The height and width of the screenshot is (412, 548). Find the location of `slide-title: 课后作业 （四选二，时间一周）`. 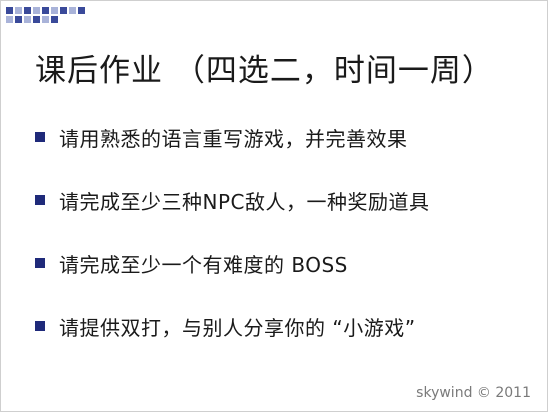

slide-title: 课后作业 （四选二，时间一周） is located at coordinates (264, 71).